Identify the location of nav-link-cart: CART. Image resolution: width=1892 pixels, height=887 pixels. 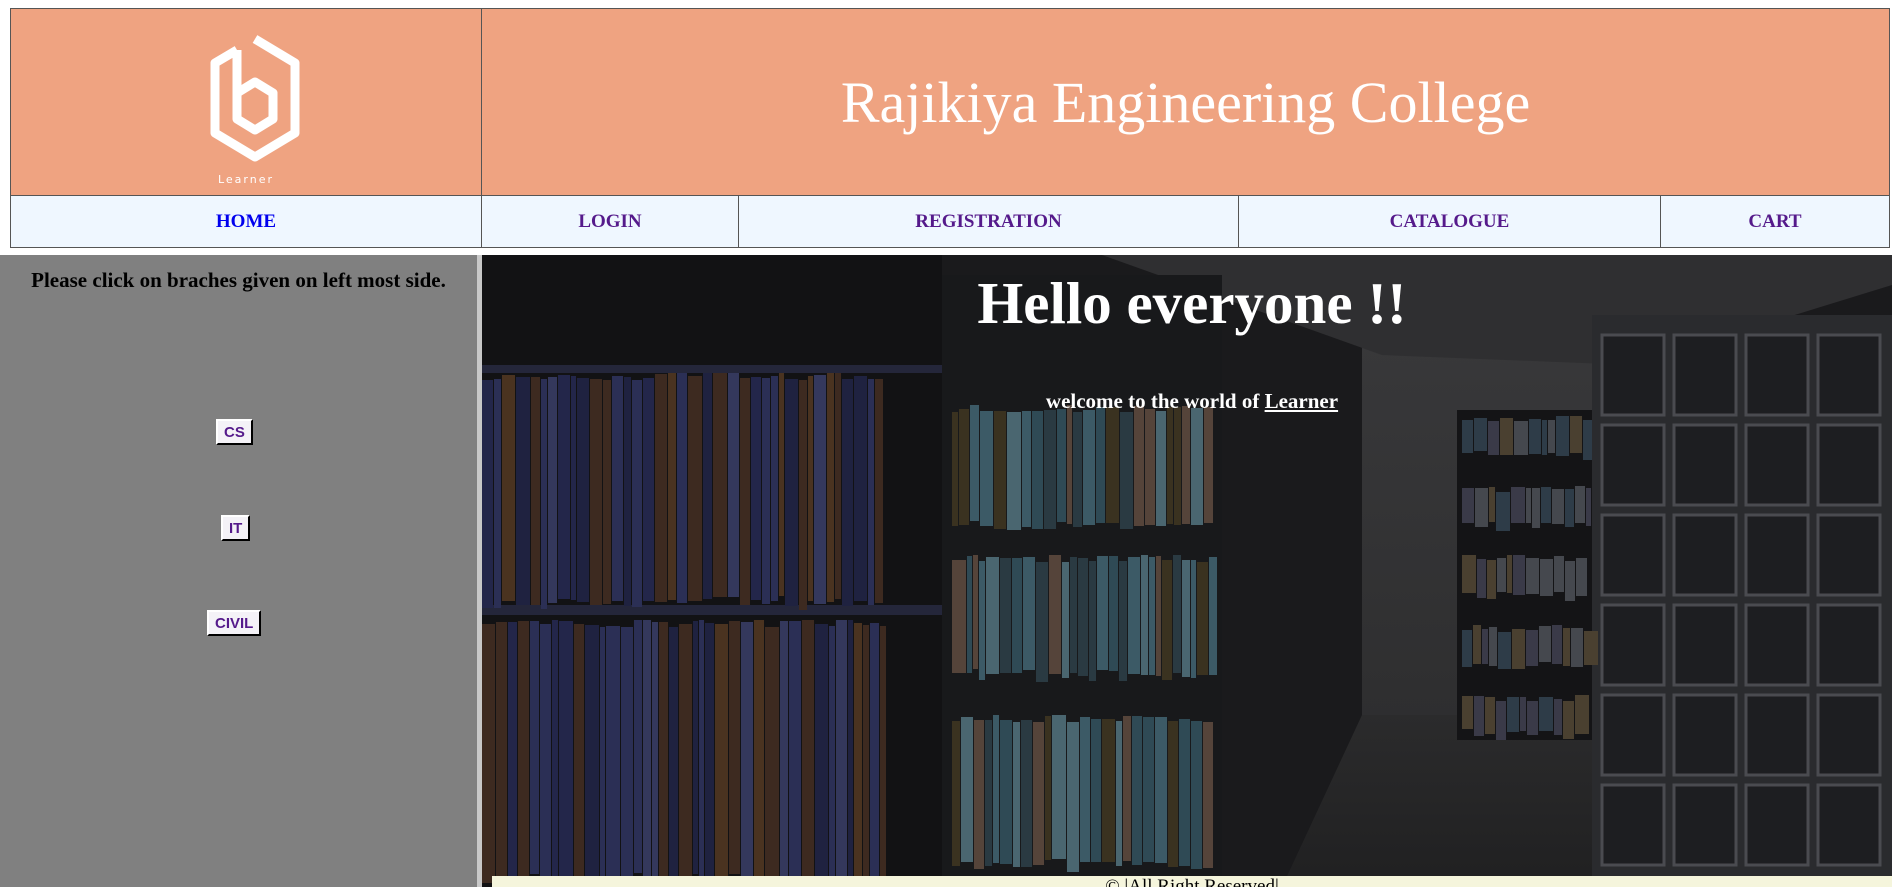
(1774, 222).